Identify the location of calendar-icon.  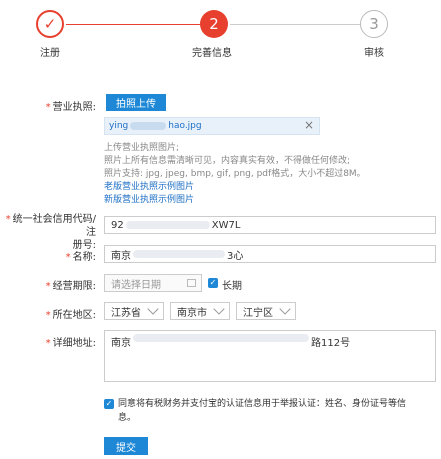
(191, 283).